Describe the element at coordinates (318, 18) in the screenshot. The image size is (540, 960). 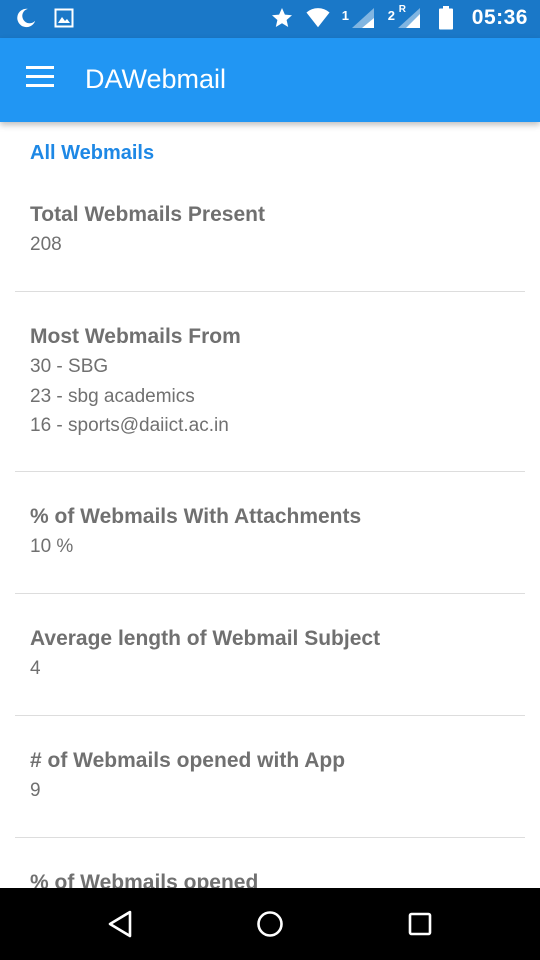
I see `wifi-icon` at that location.